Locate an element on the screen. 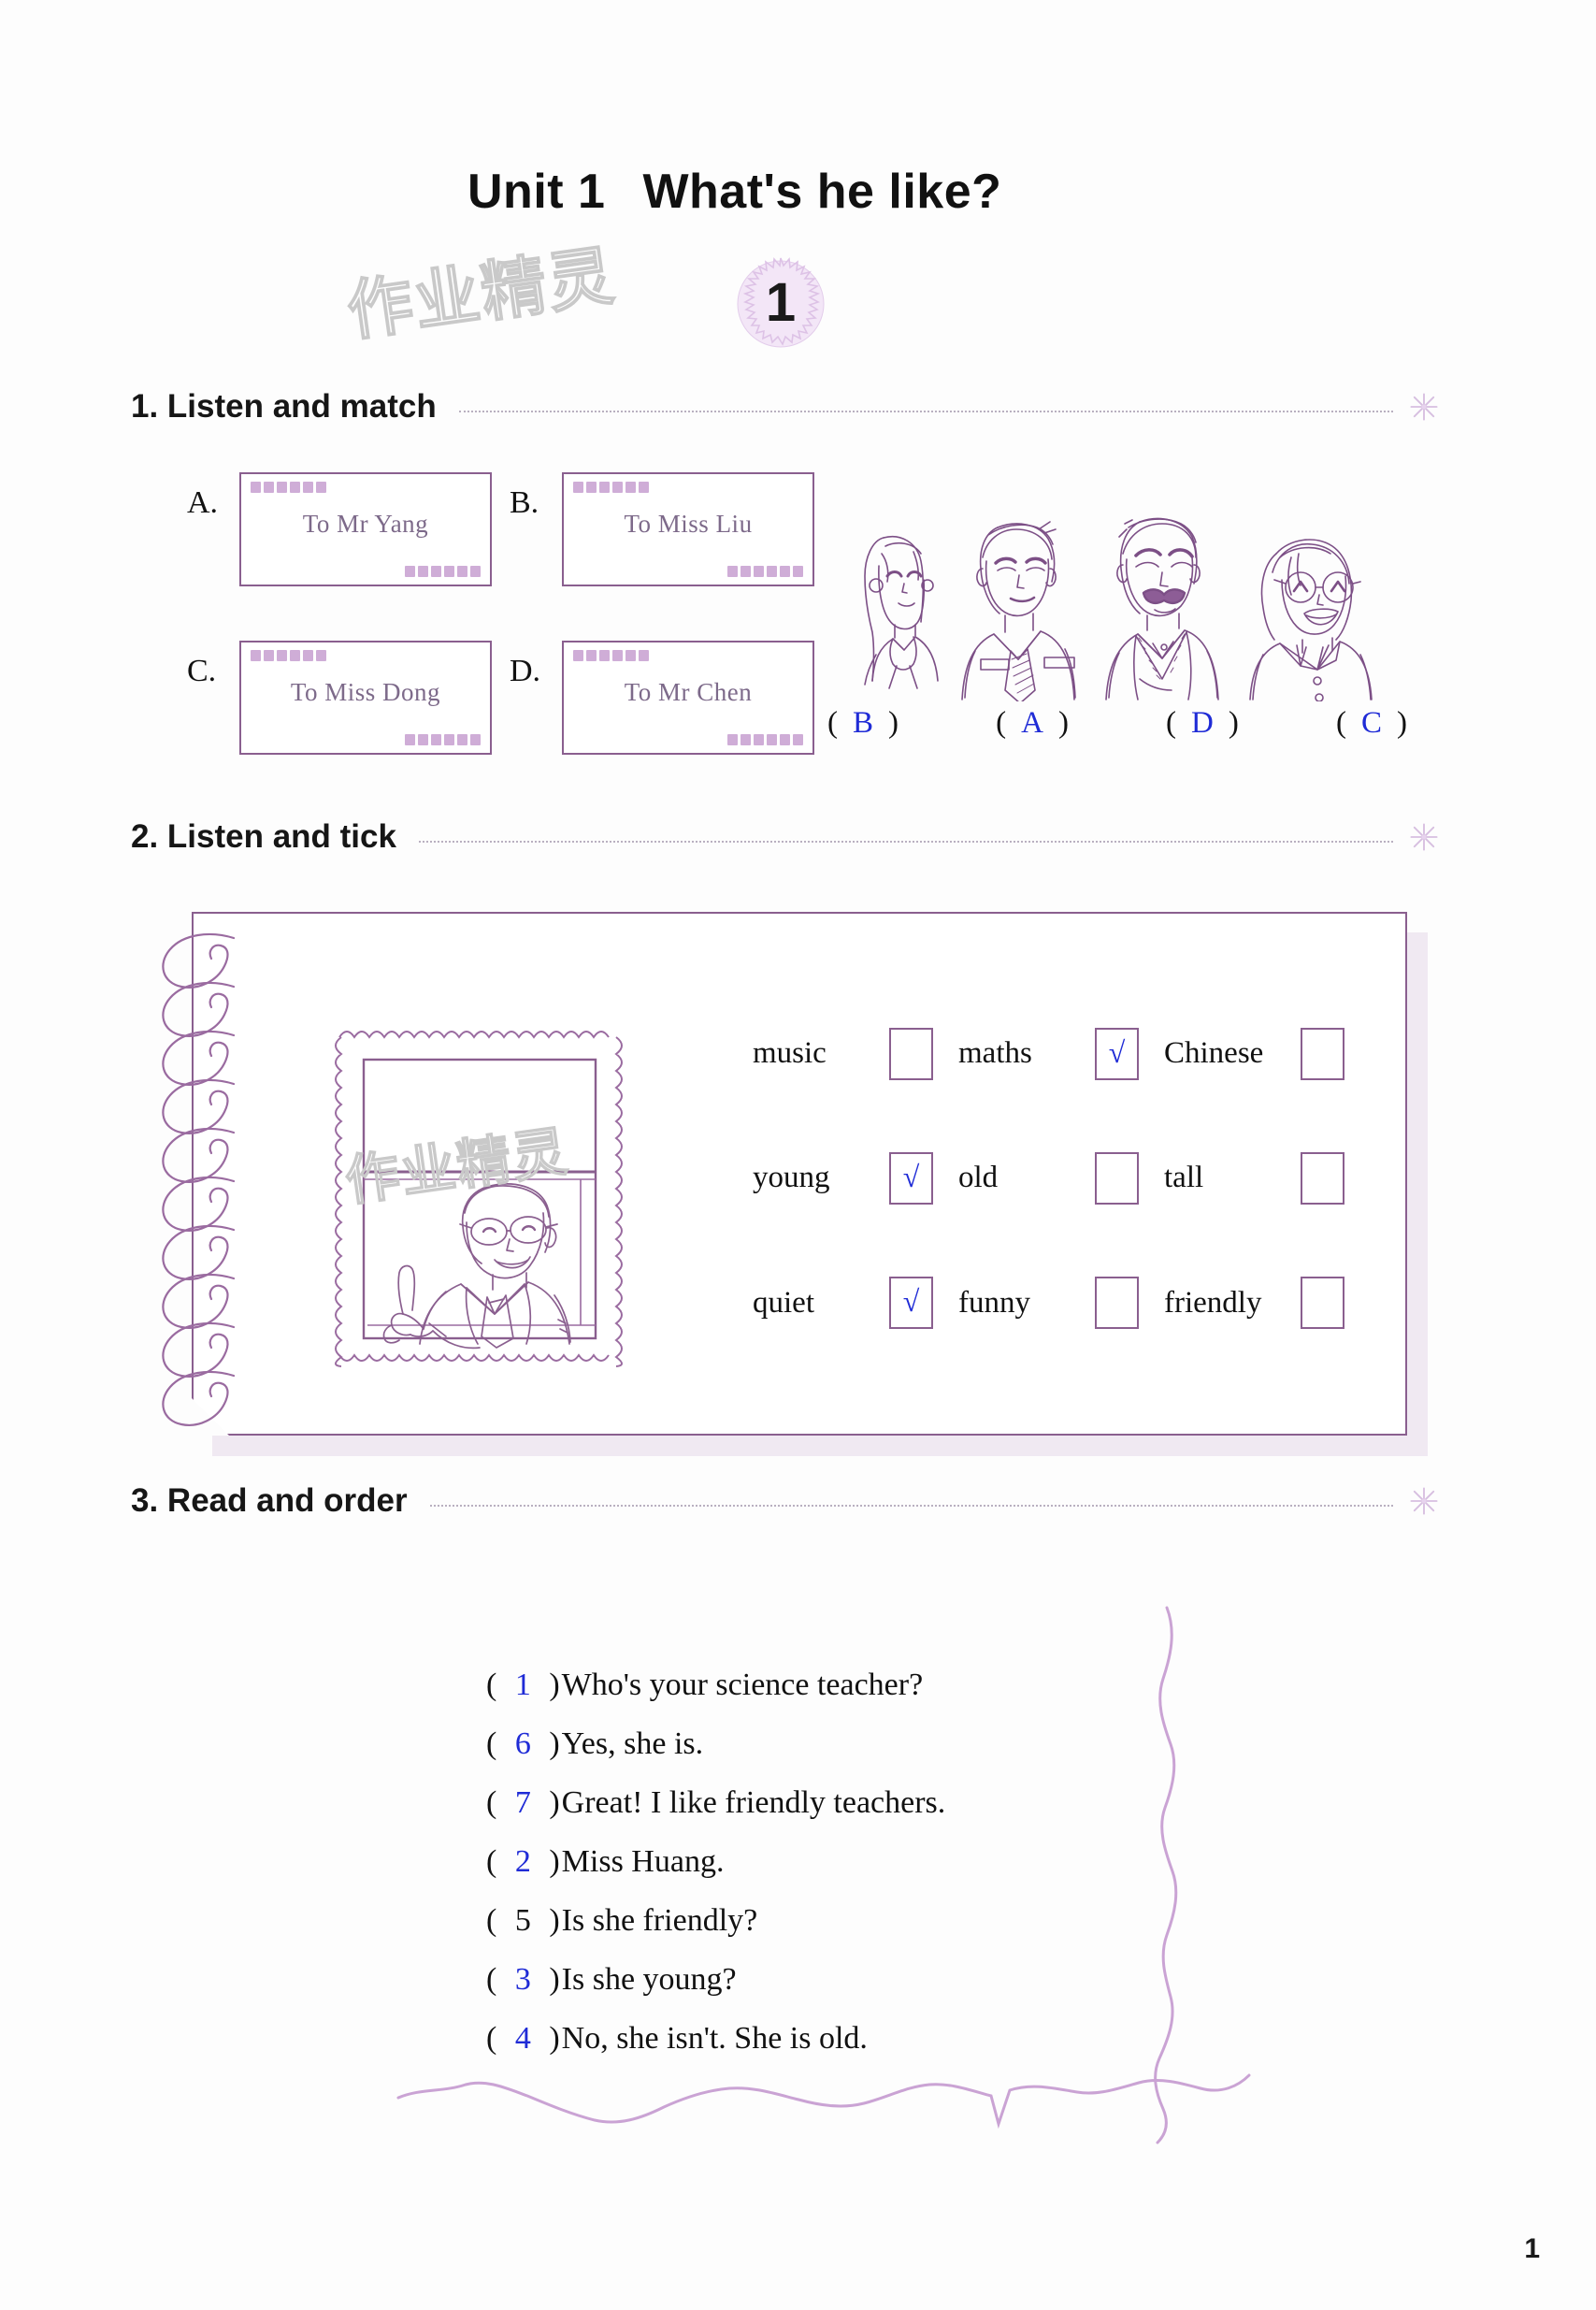 This screenshot has width=1596, height=2310. page-title: Unit 1 What's he like? is located at coordinates (734, 192).